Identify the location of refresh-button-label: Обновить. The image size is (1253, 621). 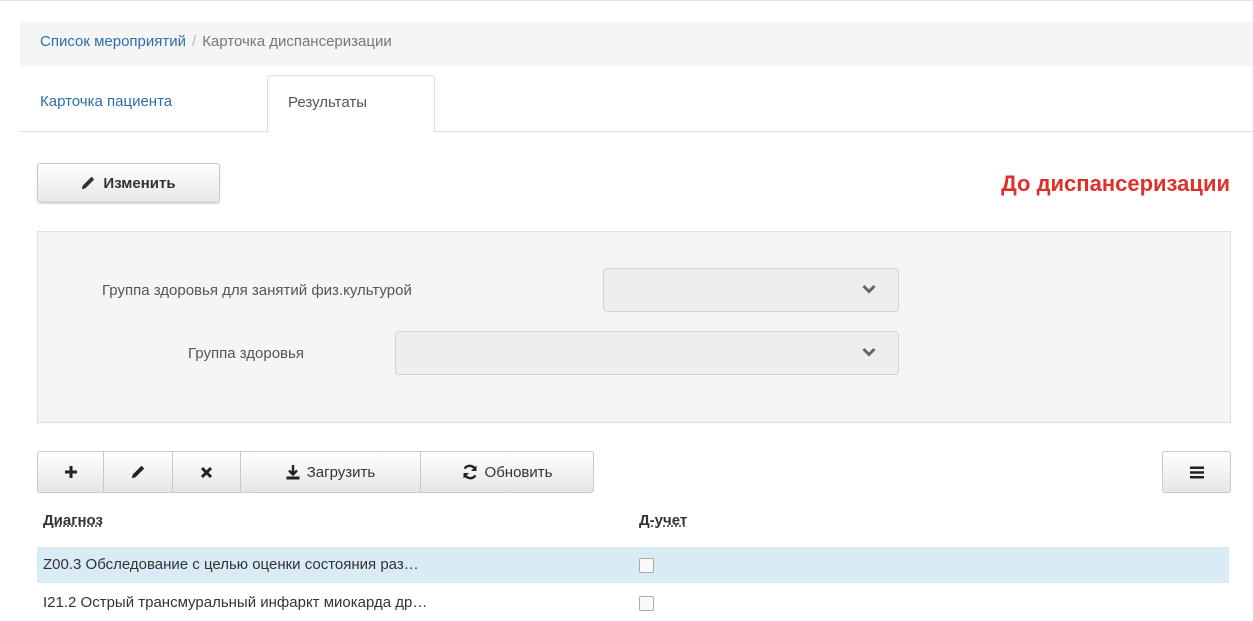
(518, 472).